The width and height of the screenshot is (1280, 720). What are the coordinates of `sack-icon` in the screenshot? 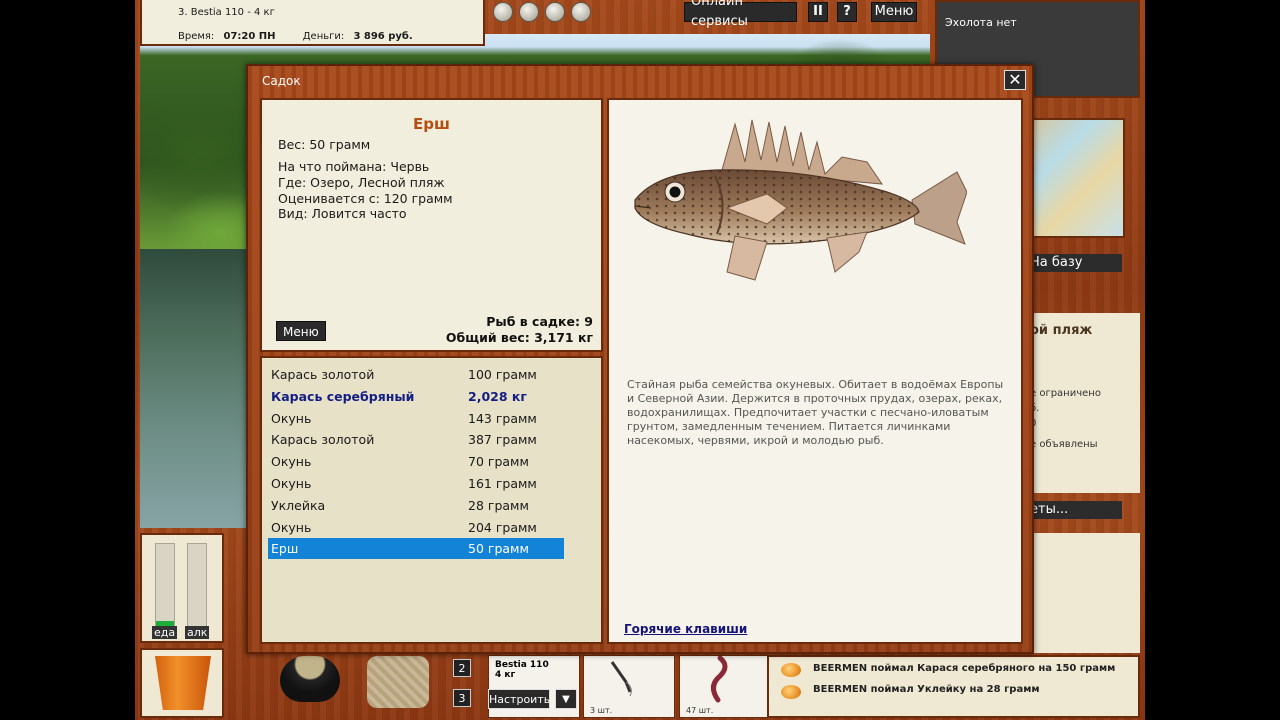 It's located at (398, 682).